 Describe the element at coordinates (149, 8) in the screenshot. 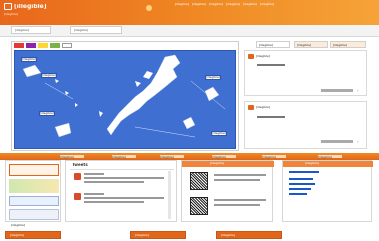

I see `mascot-icon` at that location.